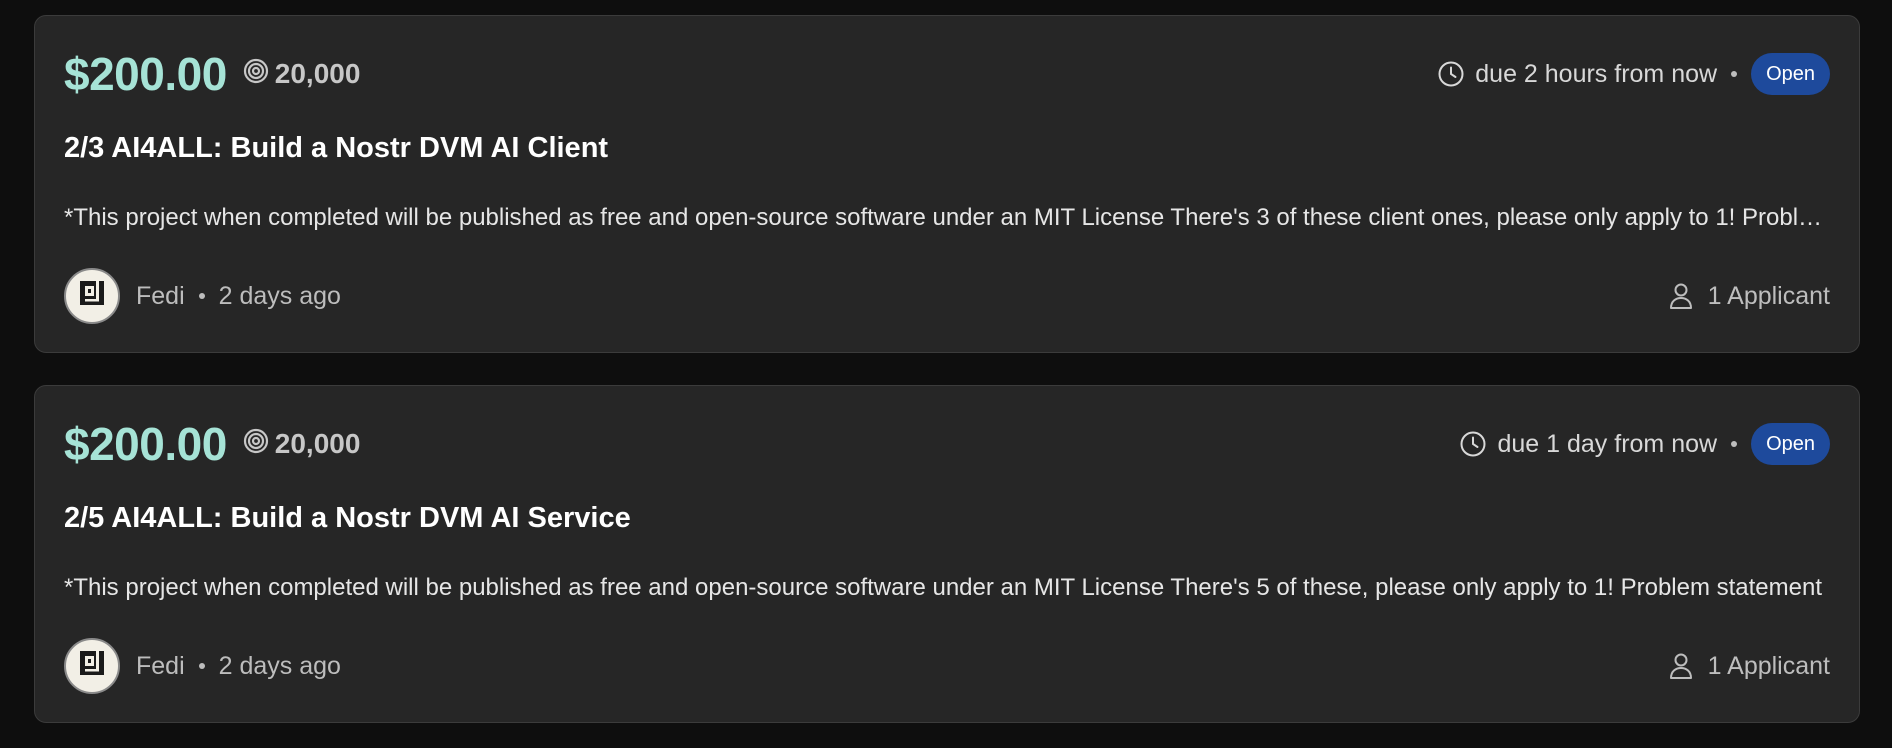 The image size is (1892, 748). What do you see at coordinates (347, 518) in the screenshot?
I see `bounty-title: 2/5 AI4ALL: Build a Nostr DVM AI Service` at bounding box center [347, 518].